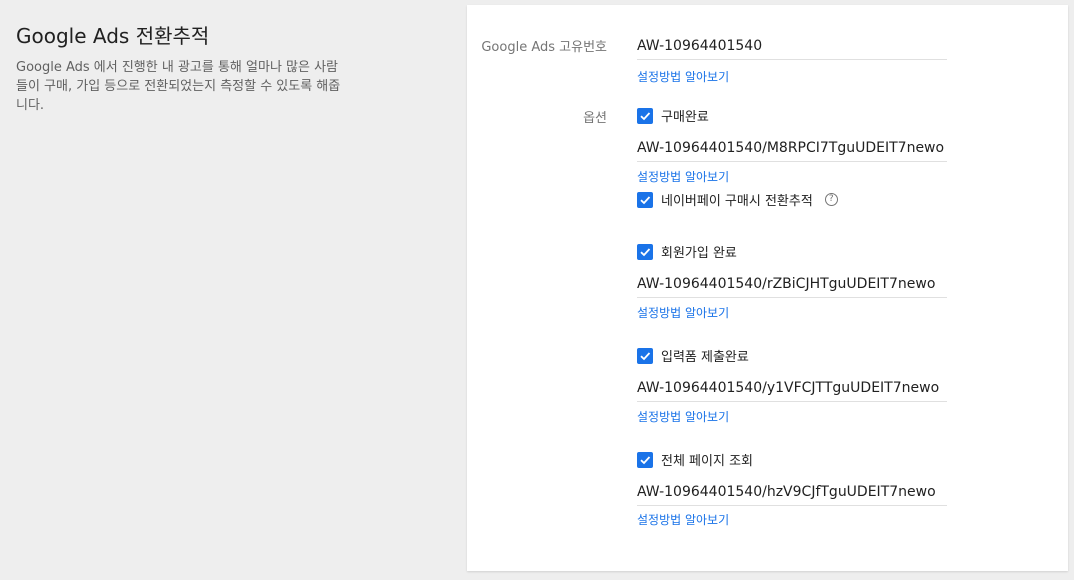  I want to click on checkbox-label: 전체 페이지 조회, so click(707, 461).